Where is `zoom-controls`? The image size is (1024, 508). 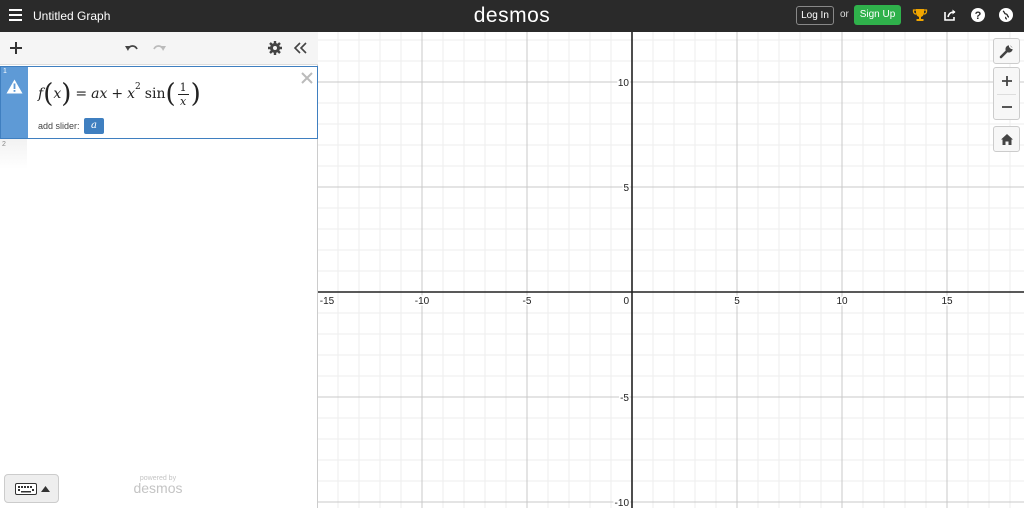 zoom-controls is located at coordinates (1006, 93).